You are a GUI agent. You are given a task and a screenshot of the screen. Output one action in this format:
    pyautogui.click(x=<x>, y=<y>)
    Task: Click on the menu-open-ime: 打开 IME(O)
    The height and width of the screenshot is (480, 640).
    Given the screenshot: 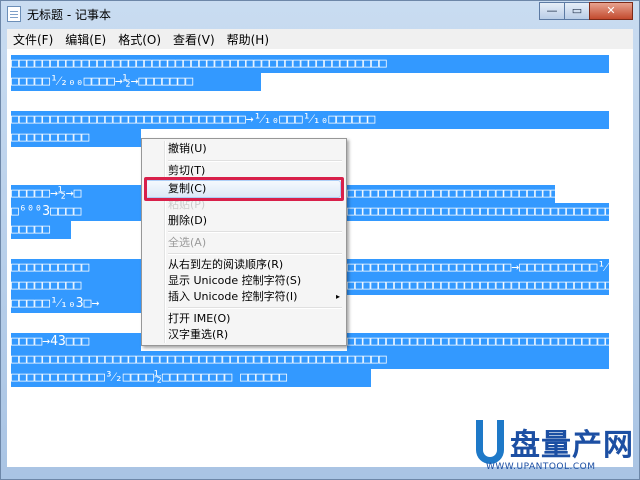 What is the action you would take?
    pyautogui.click(x=199, y=319)
    